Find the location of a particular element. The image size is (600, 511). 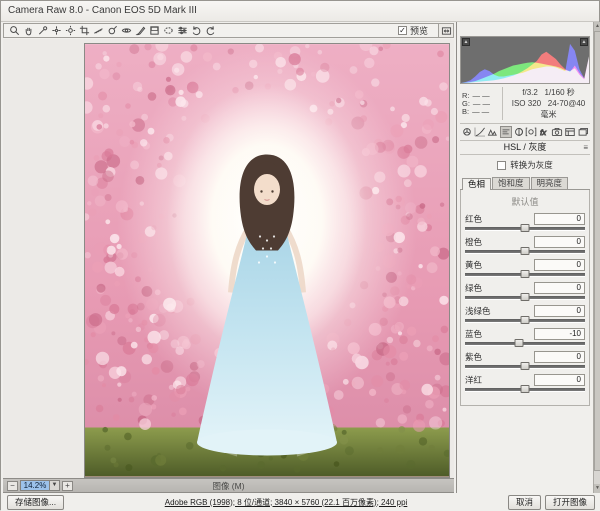

panel-tab-hsl-grayscale is located at coordinates (505, 132).